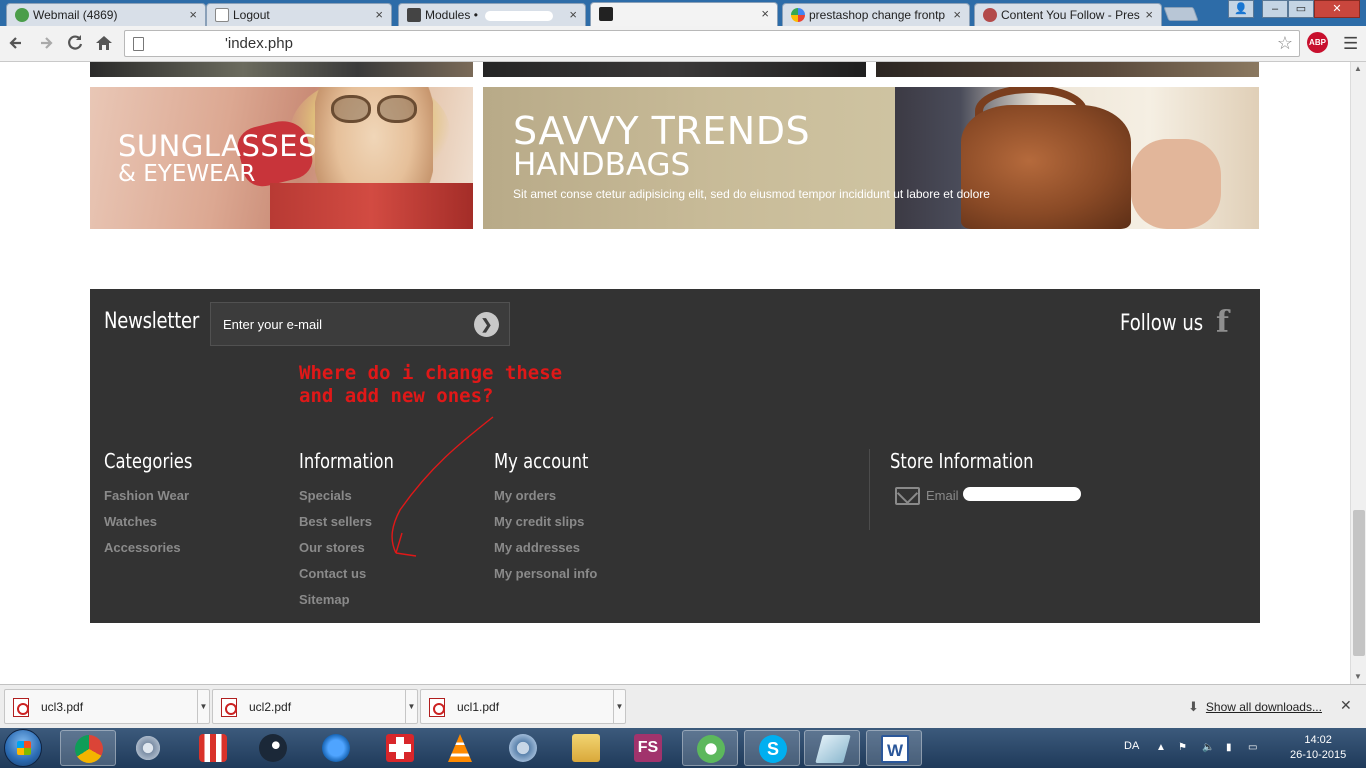 Image resolution: width=1366 pixels, height=768 pixels. What do you see at coordinates (1222, 322) in the screenshot?
I see `facebook-icon: f` at bounding box center [1222, 322].